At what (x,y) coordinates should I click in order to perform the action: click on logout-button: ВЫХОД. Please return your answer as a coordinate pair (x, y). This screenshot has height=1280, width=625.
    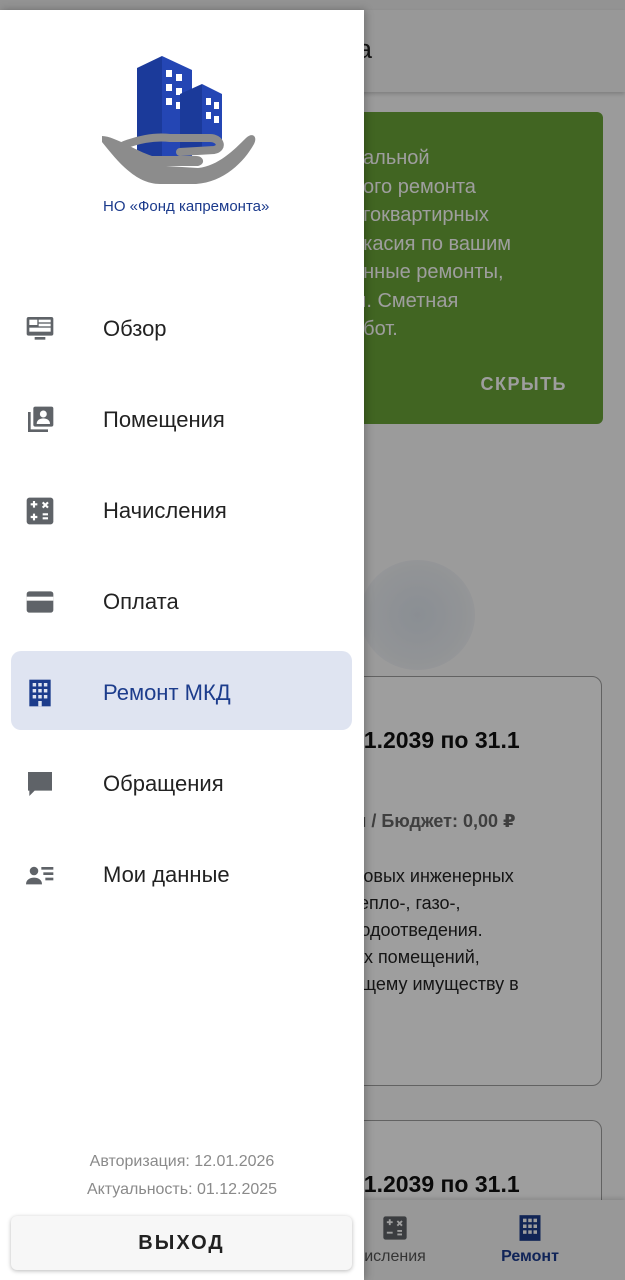
    Looking at the image, I should click on (181, 1243).